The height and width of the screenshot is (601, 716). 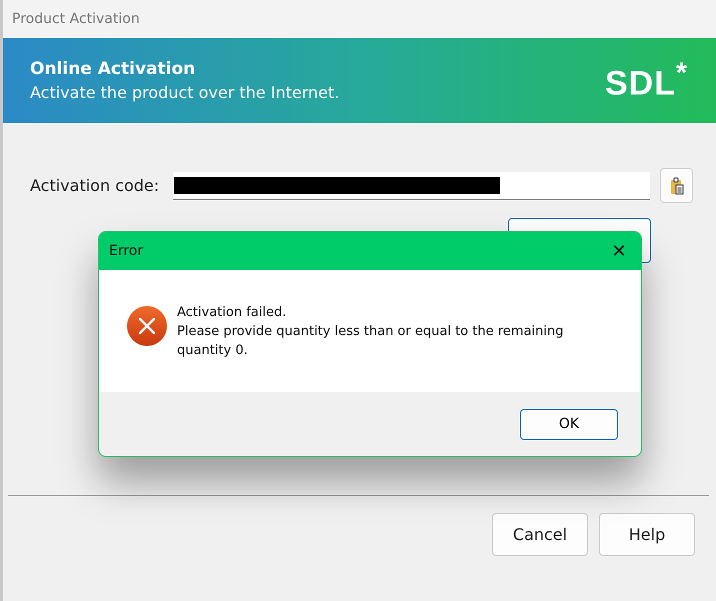 I want to click on clipboard-icon, so click(x=677, y=185).